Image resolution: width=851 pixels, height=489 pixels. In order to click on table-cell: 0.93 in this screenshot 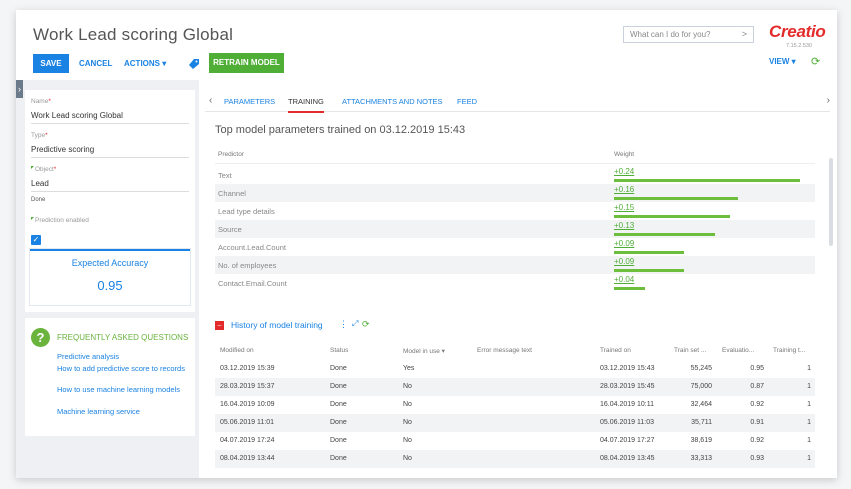, I will do `click(757, 458)`.